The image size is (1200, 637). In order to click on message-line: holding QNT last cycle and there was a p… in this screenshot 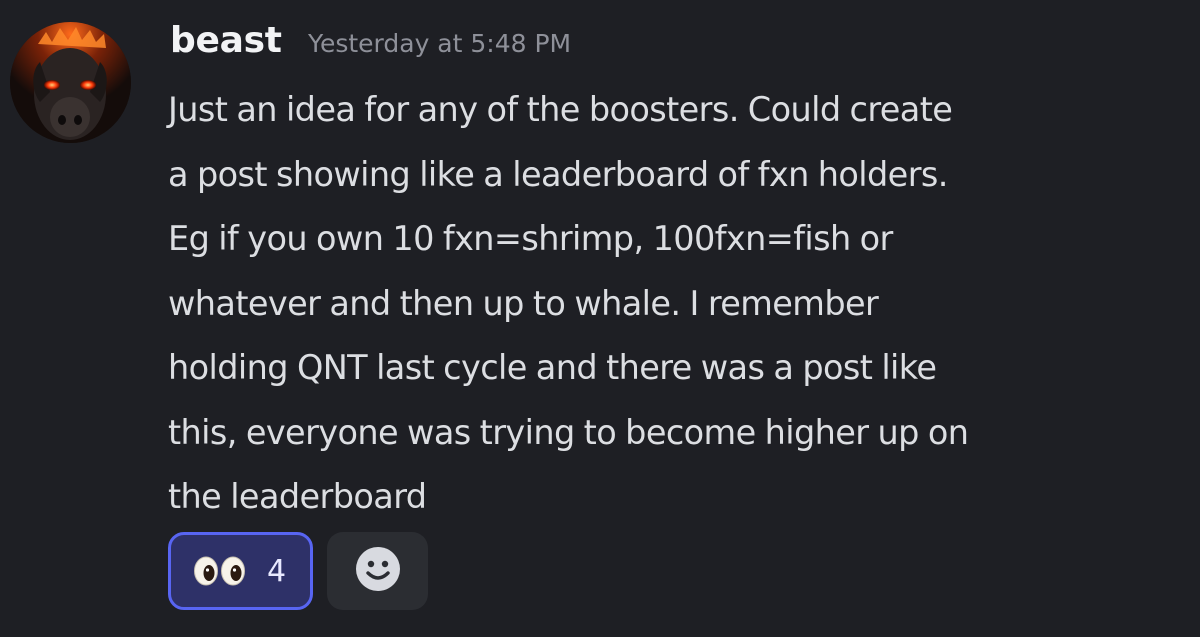, I will do `click(552, 367)`.